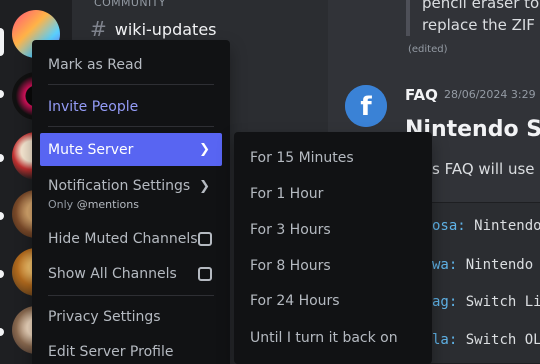 Image resolution: width=540 pixels, height=364 pixels. Describe the element at coordinates (421, 95) in the screenshot. I see `message-author: FAQ` at that location.